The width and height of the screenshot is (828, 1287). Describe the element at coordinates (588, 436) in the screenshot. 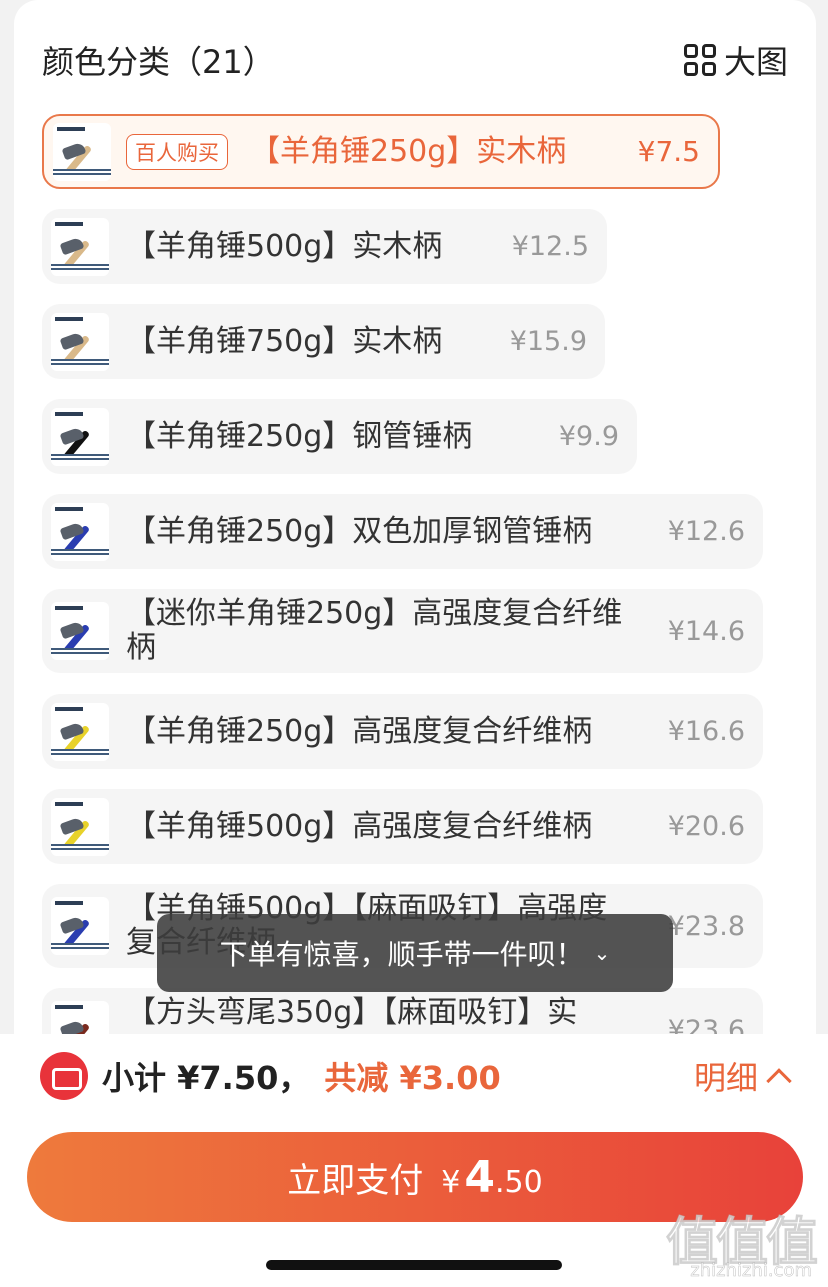

I see `option-price: ¥9.9` at that location.